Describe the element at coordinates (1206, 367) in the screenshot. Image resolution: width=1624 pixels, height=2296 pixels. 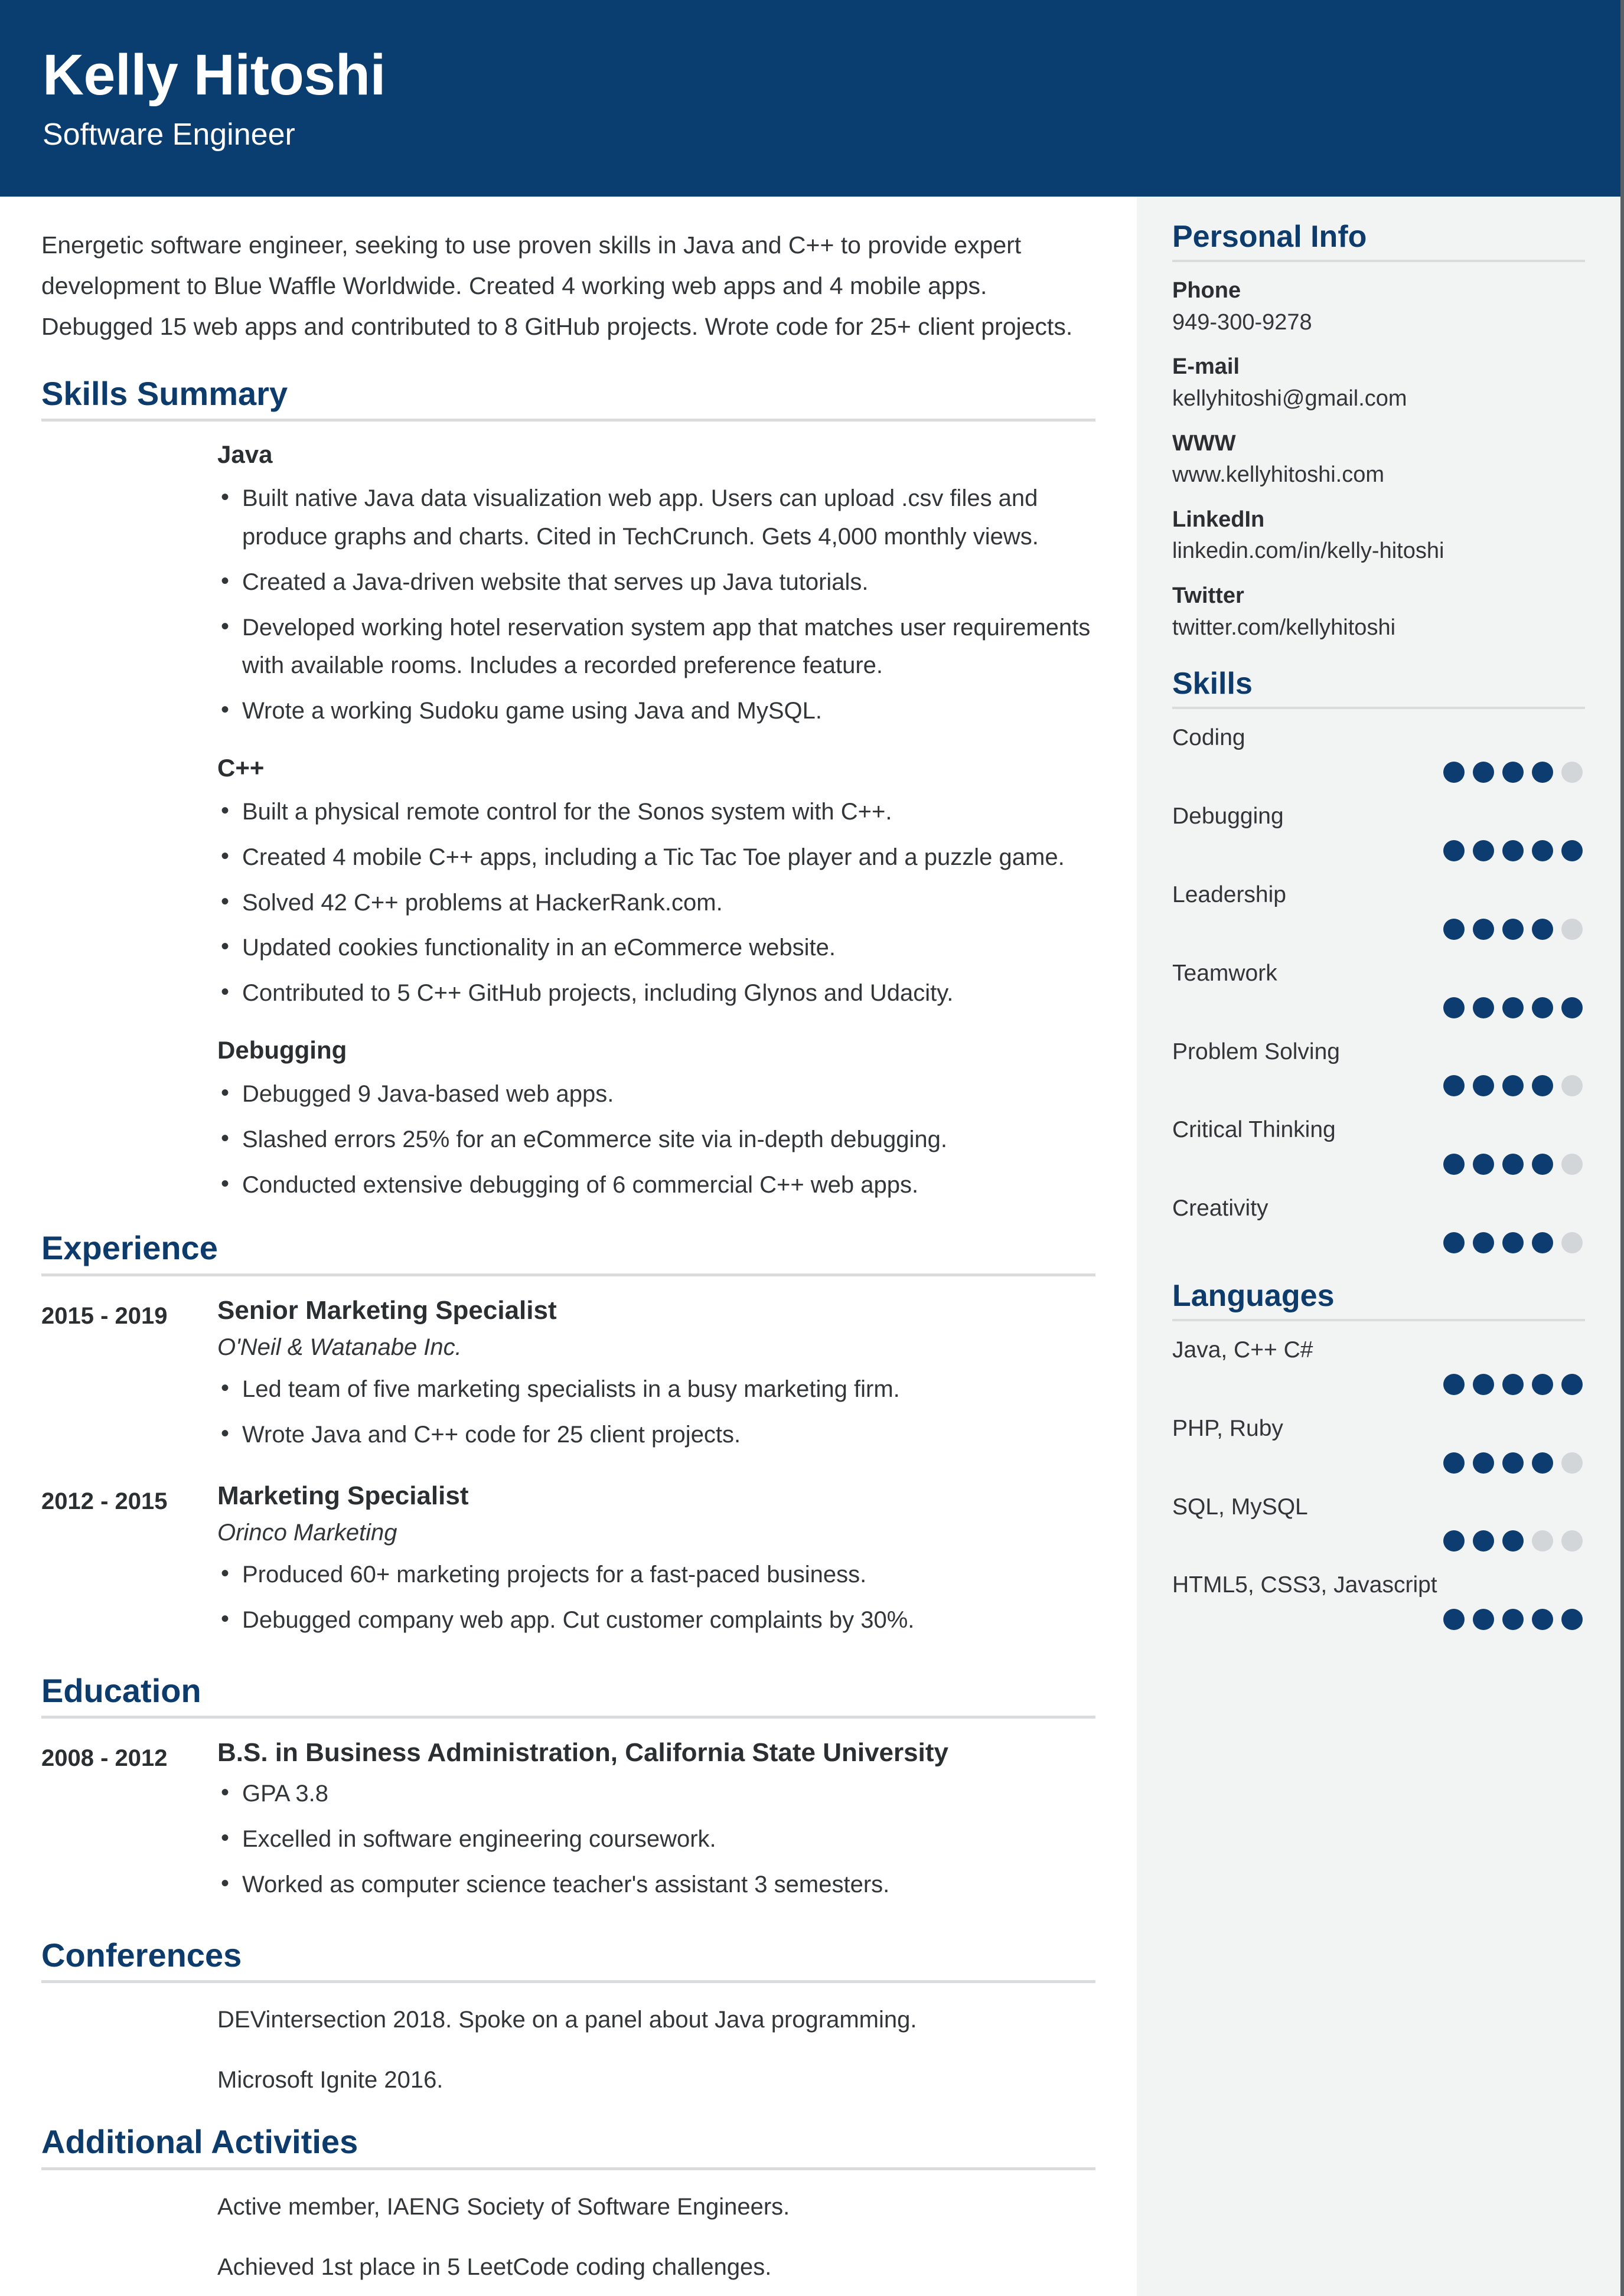
I see `personal-info-label: E-mail` at that location.